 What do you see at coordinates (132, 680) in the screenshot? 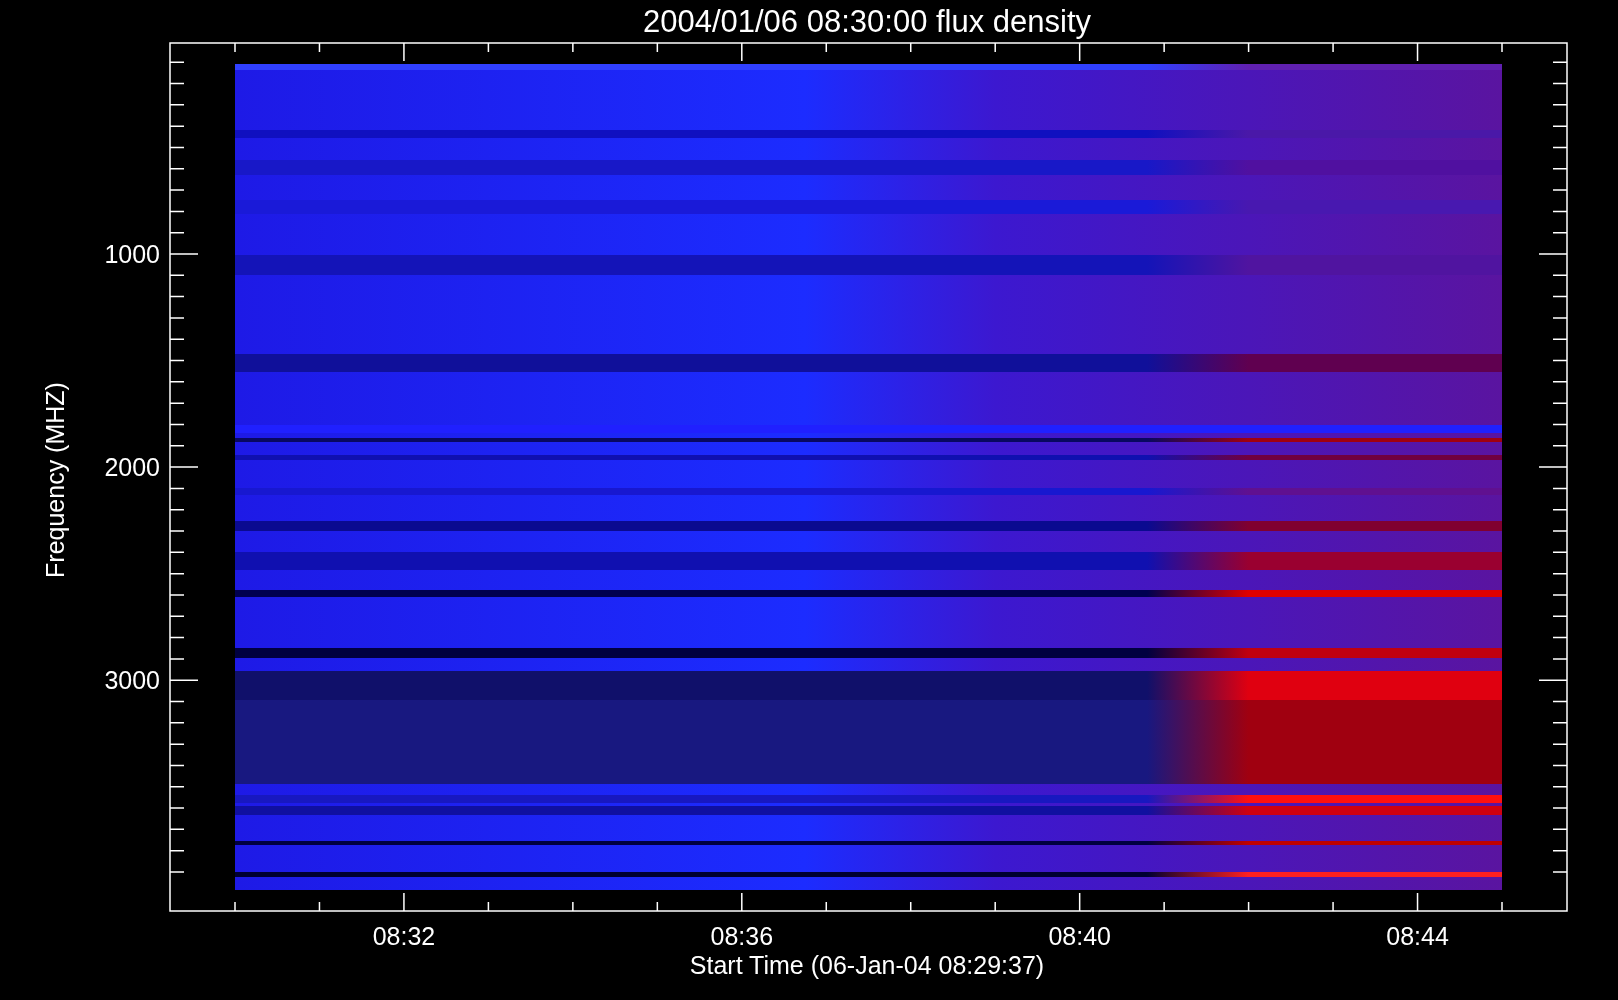
I see `axis-tick-label: 3000` at bounding box center [132, 680].